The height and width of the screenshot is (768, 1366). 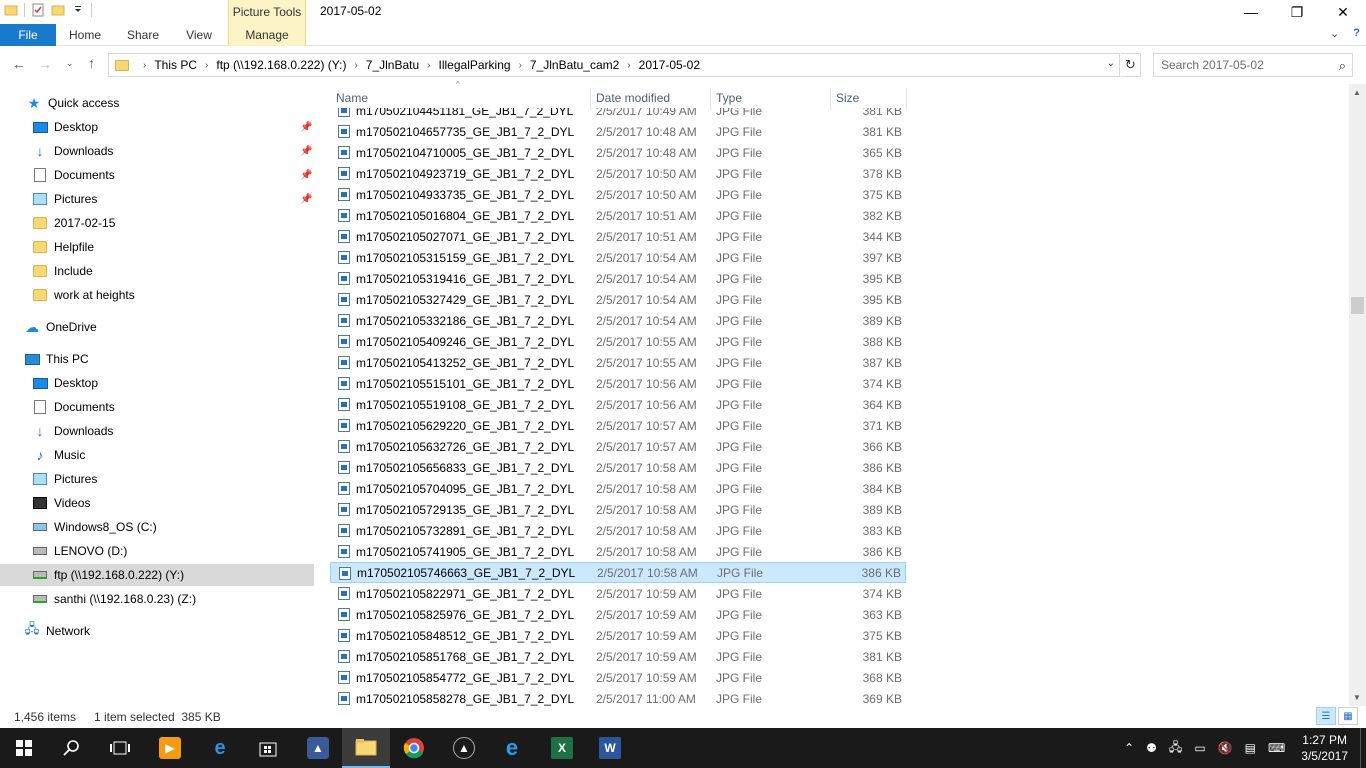 What do you see at coordinates (1199, 748) in the screenshot?
I see `battery-icon: ▭` at bounding box center [1199, 748].